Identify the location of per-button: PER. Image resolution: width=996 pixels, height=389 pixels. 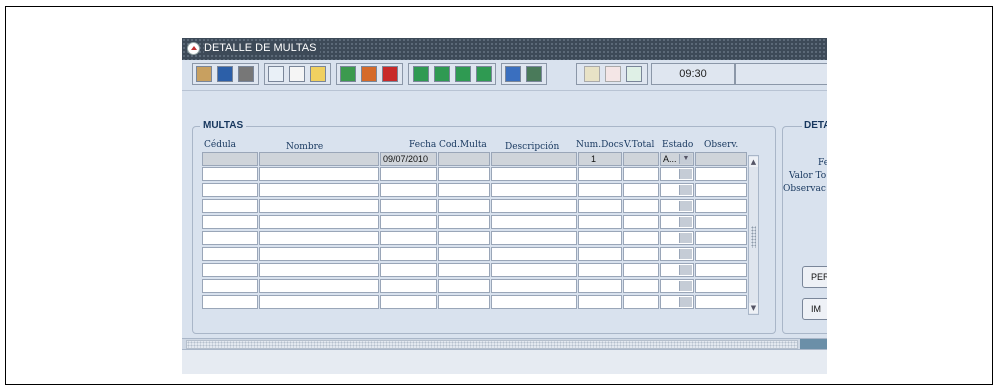
(814, 277).